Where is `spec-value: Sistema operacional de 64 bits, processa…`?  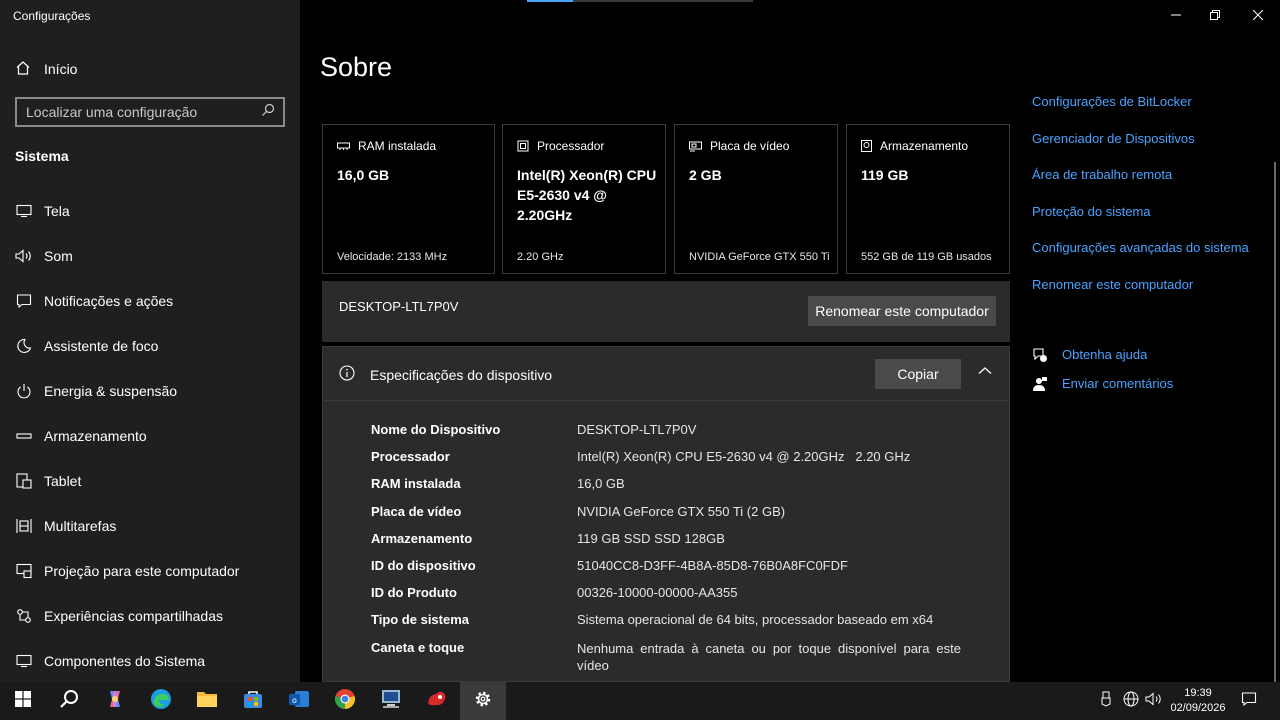 spec-value: Sistema operacional de 64 bits, processa… is located at coordinates (755, 620).